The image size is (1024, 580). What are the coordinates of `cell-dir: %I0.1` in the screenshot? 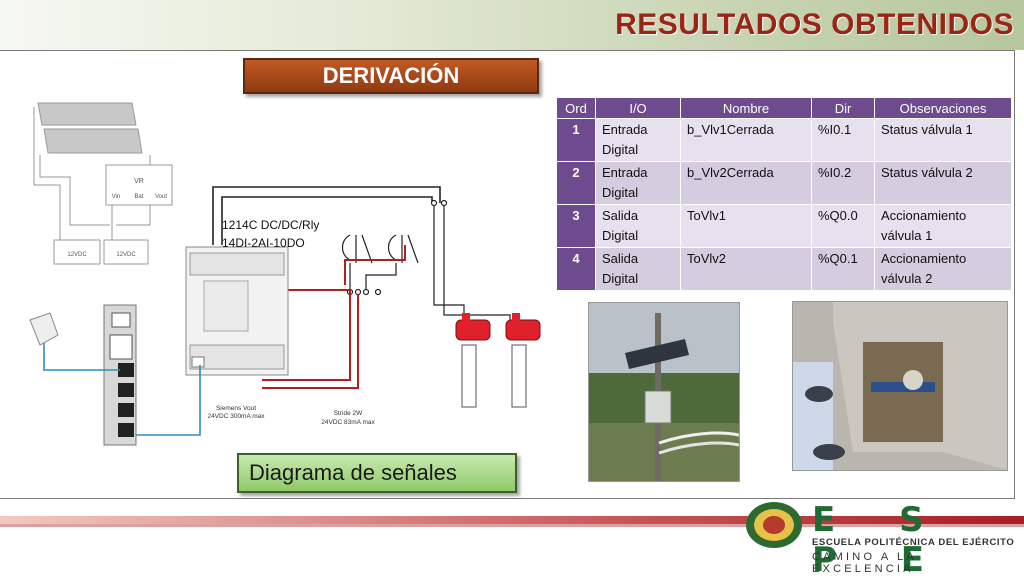 It's located at (843, 140).